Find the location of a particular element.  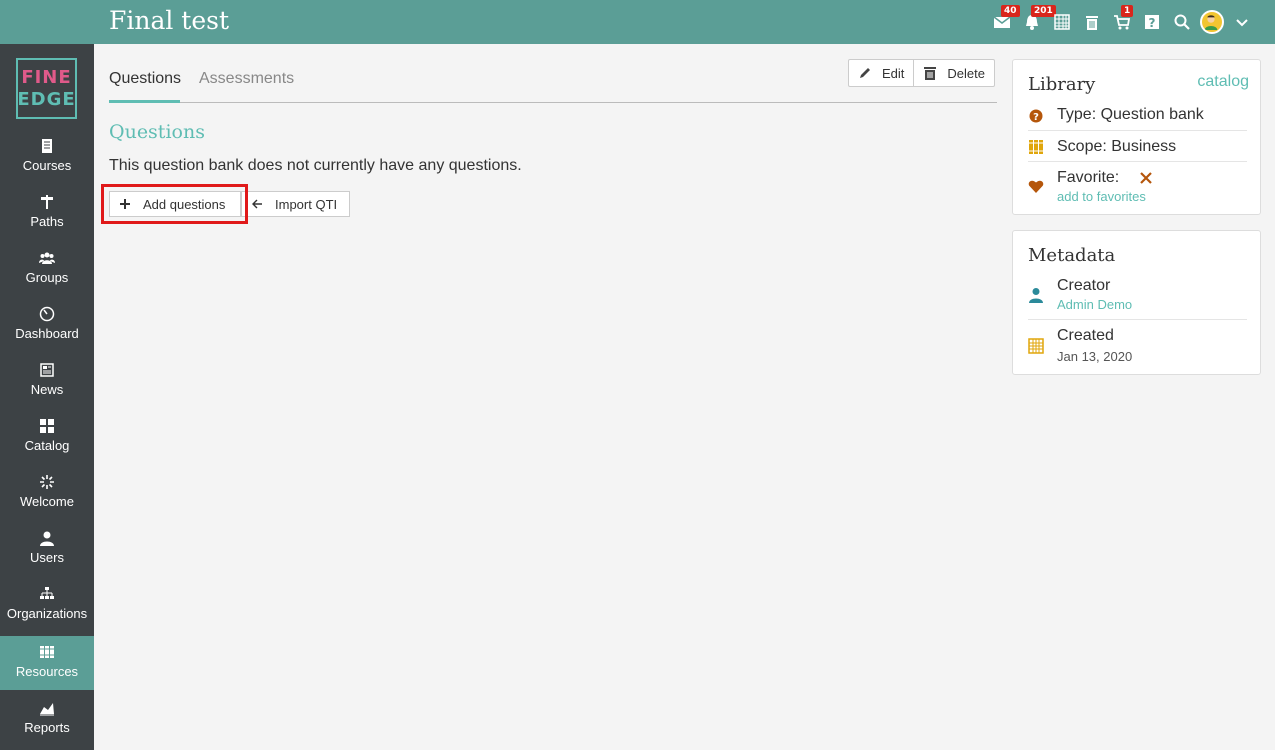

add-to-favorites-link: add to favorites is located at coordinates (1101, 196).